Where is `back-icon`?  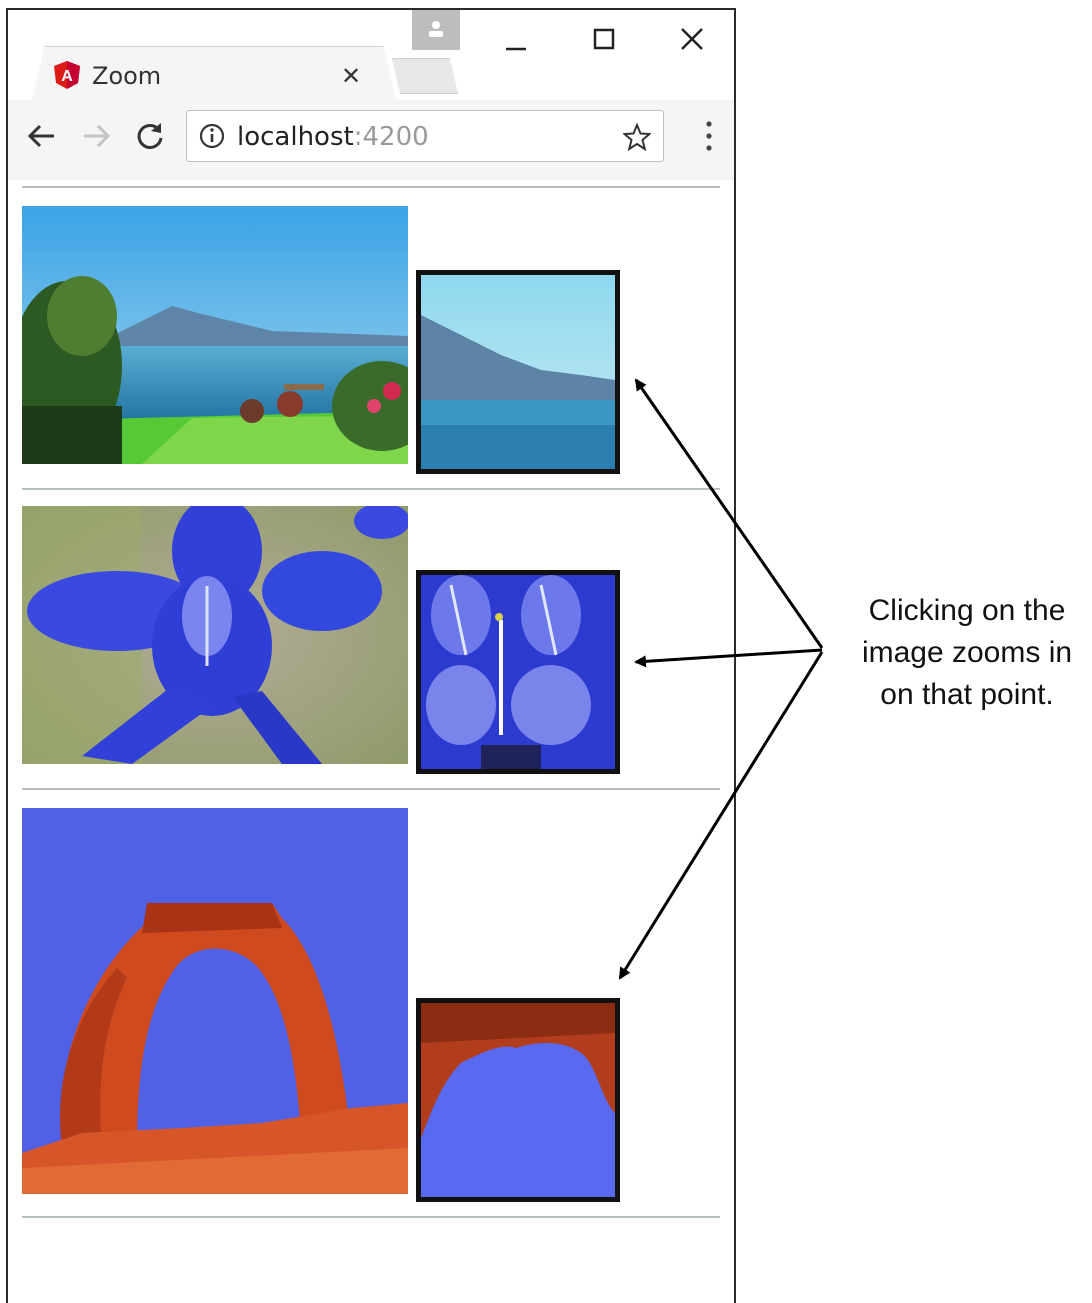 back-icon is located at coordinates (42, 136).